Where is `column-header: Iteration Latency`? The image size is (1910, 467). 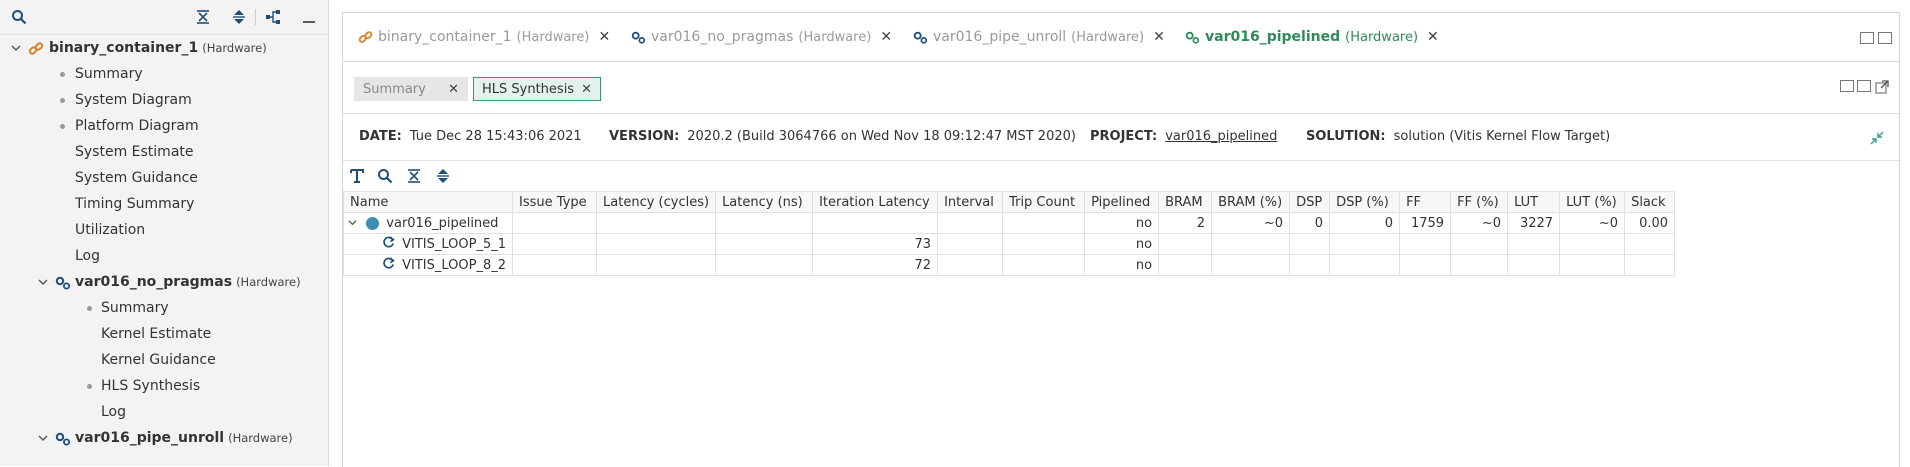 column-header: Iteration Latency is located at coordinates (875, 202).